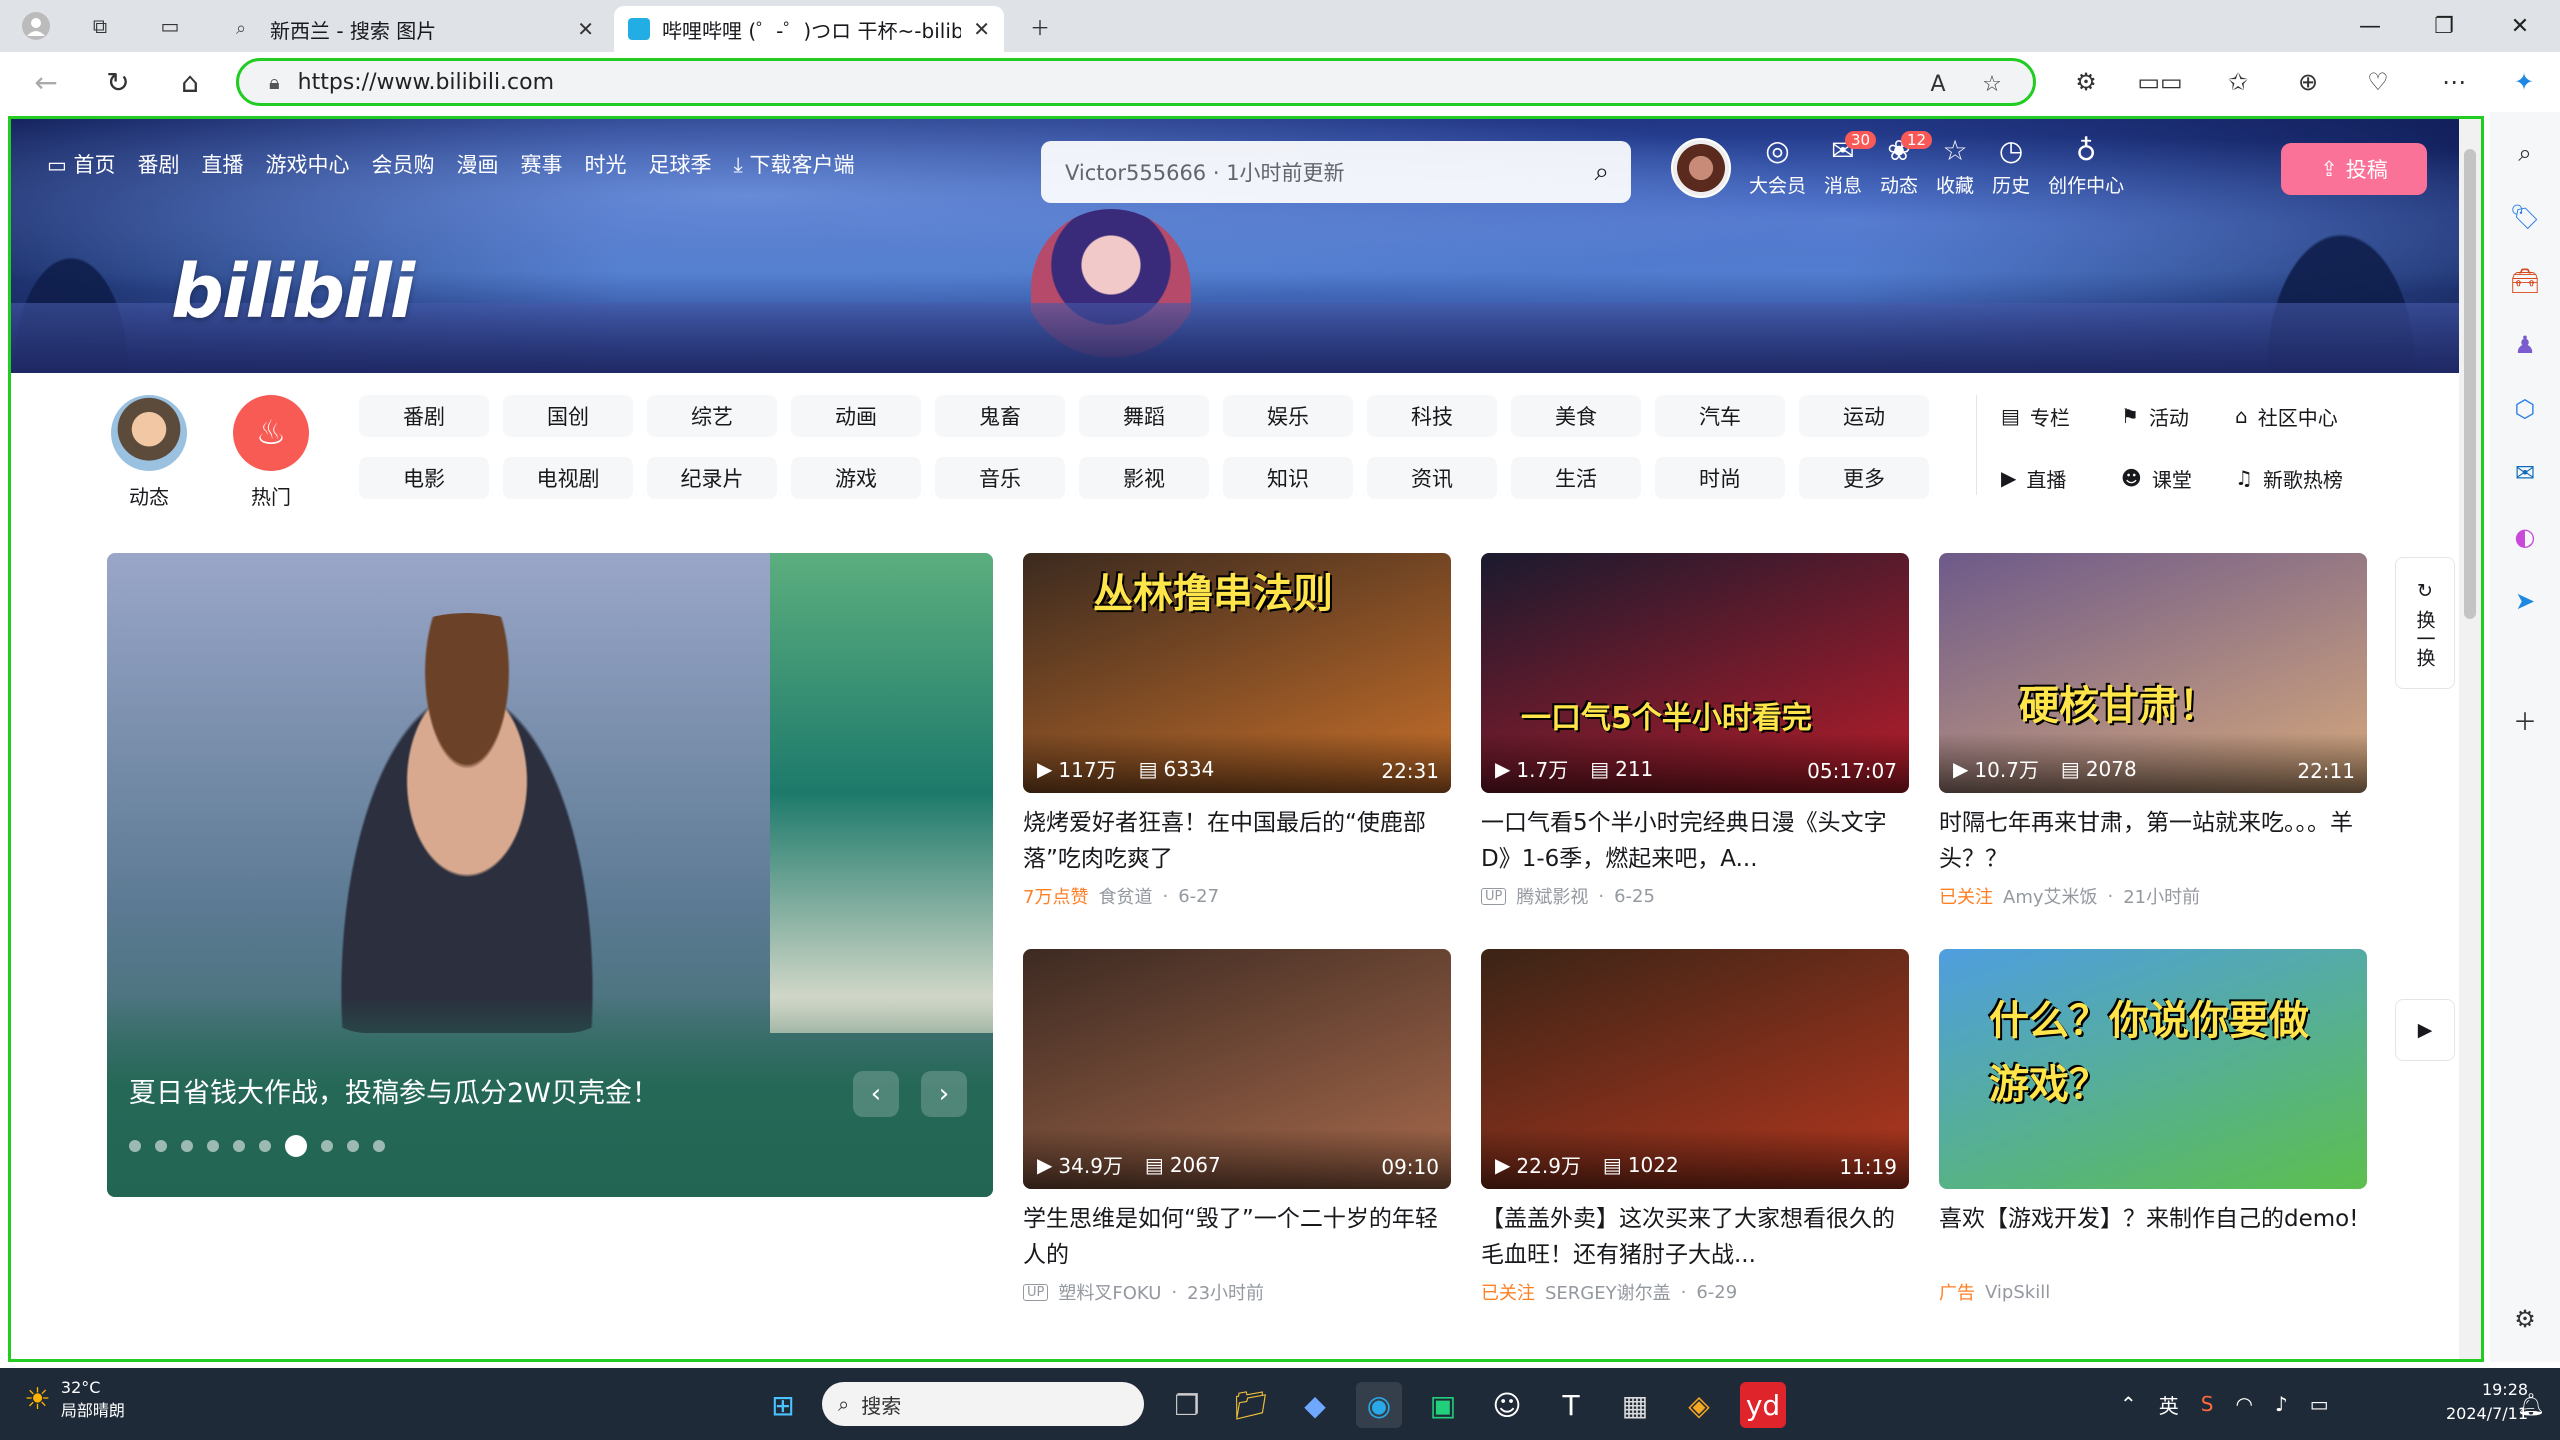 This screenshot has height=1440, width=2560. What do you see at coordinates (1251, 1405) in the screenshot?
I see `file-explorer-icon: 📁︎` at bounding box center [1251, 1405].